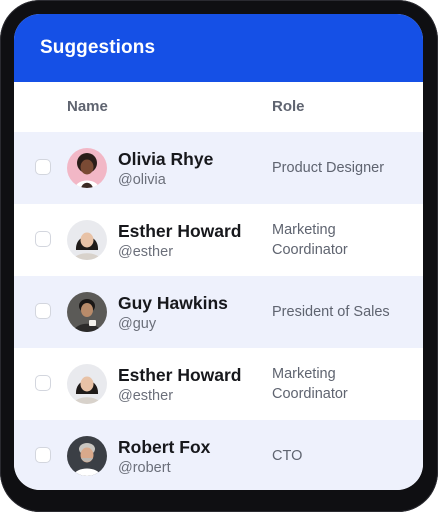 Image resolution: width=438 pixels, height=512 pixels. Describe the element at coordinates (137, 324) in the screenshot. I see `row-handle: @guy` at that location.